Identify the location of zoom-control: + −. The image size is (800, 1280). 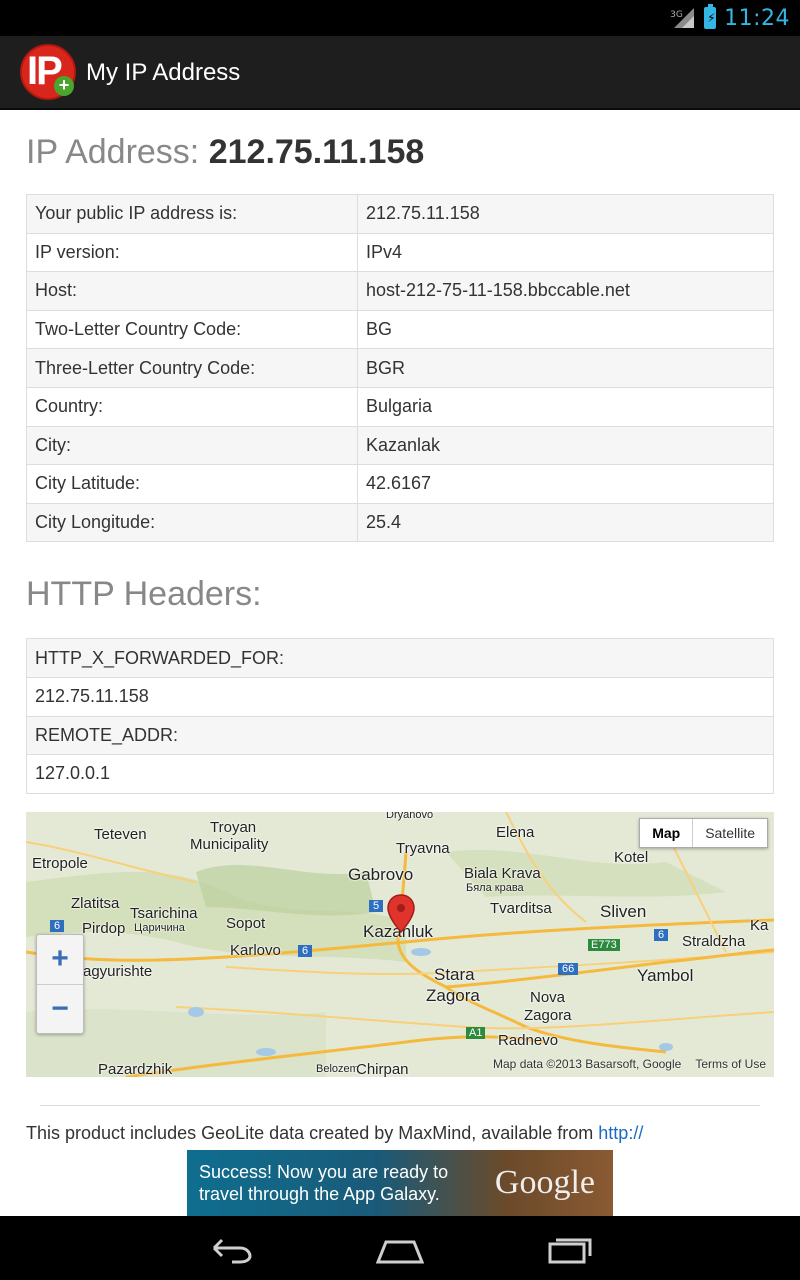
(60, 984).